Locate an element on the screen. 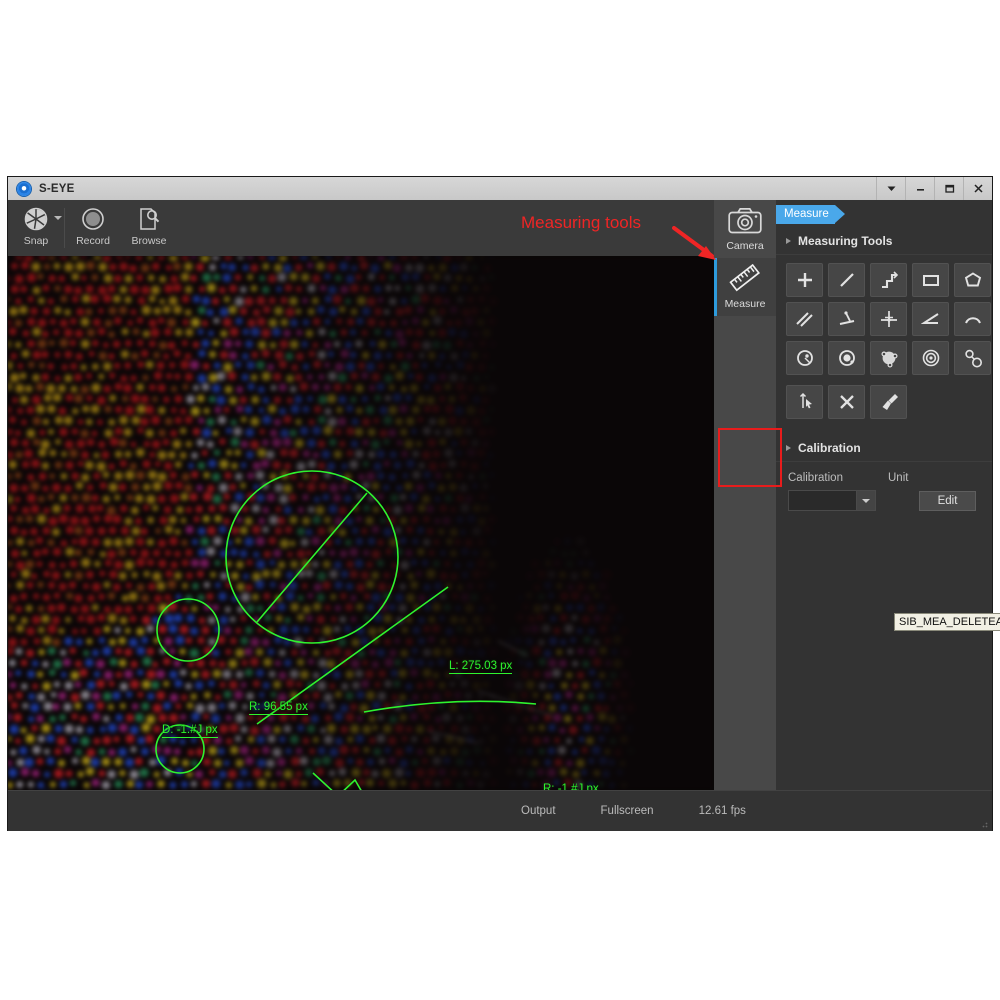  polygon-tool-button is located at coordinates (972, 280).